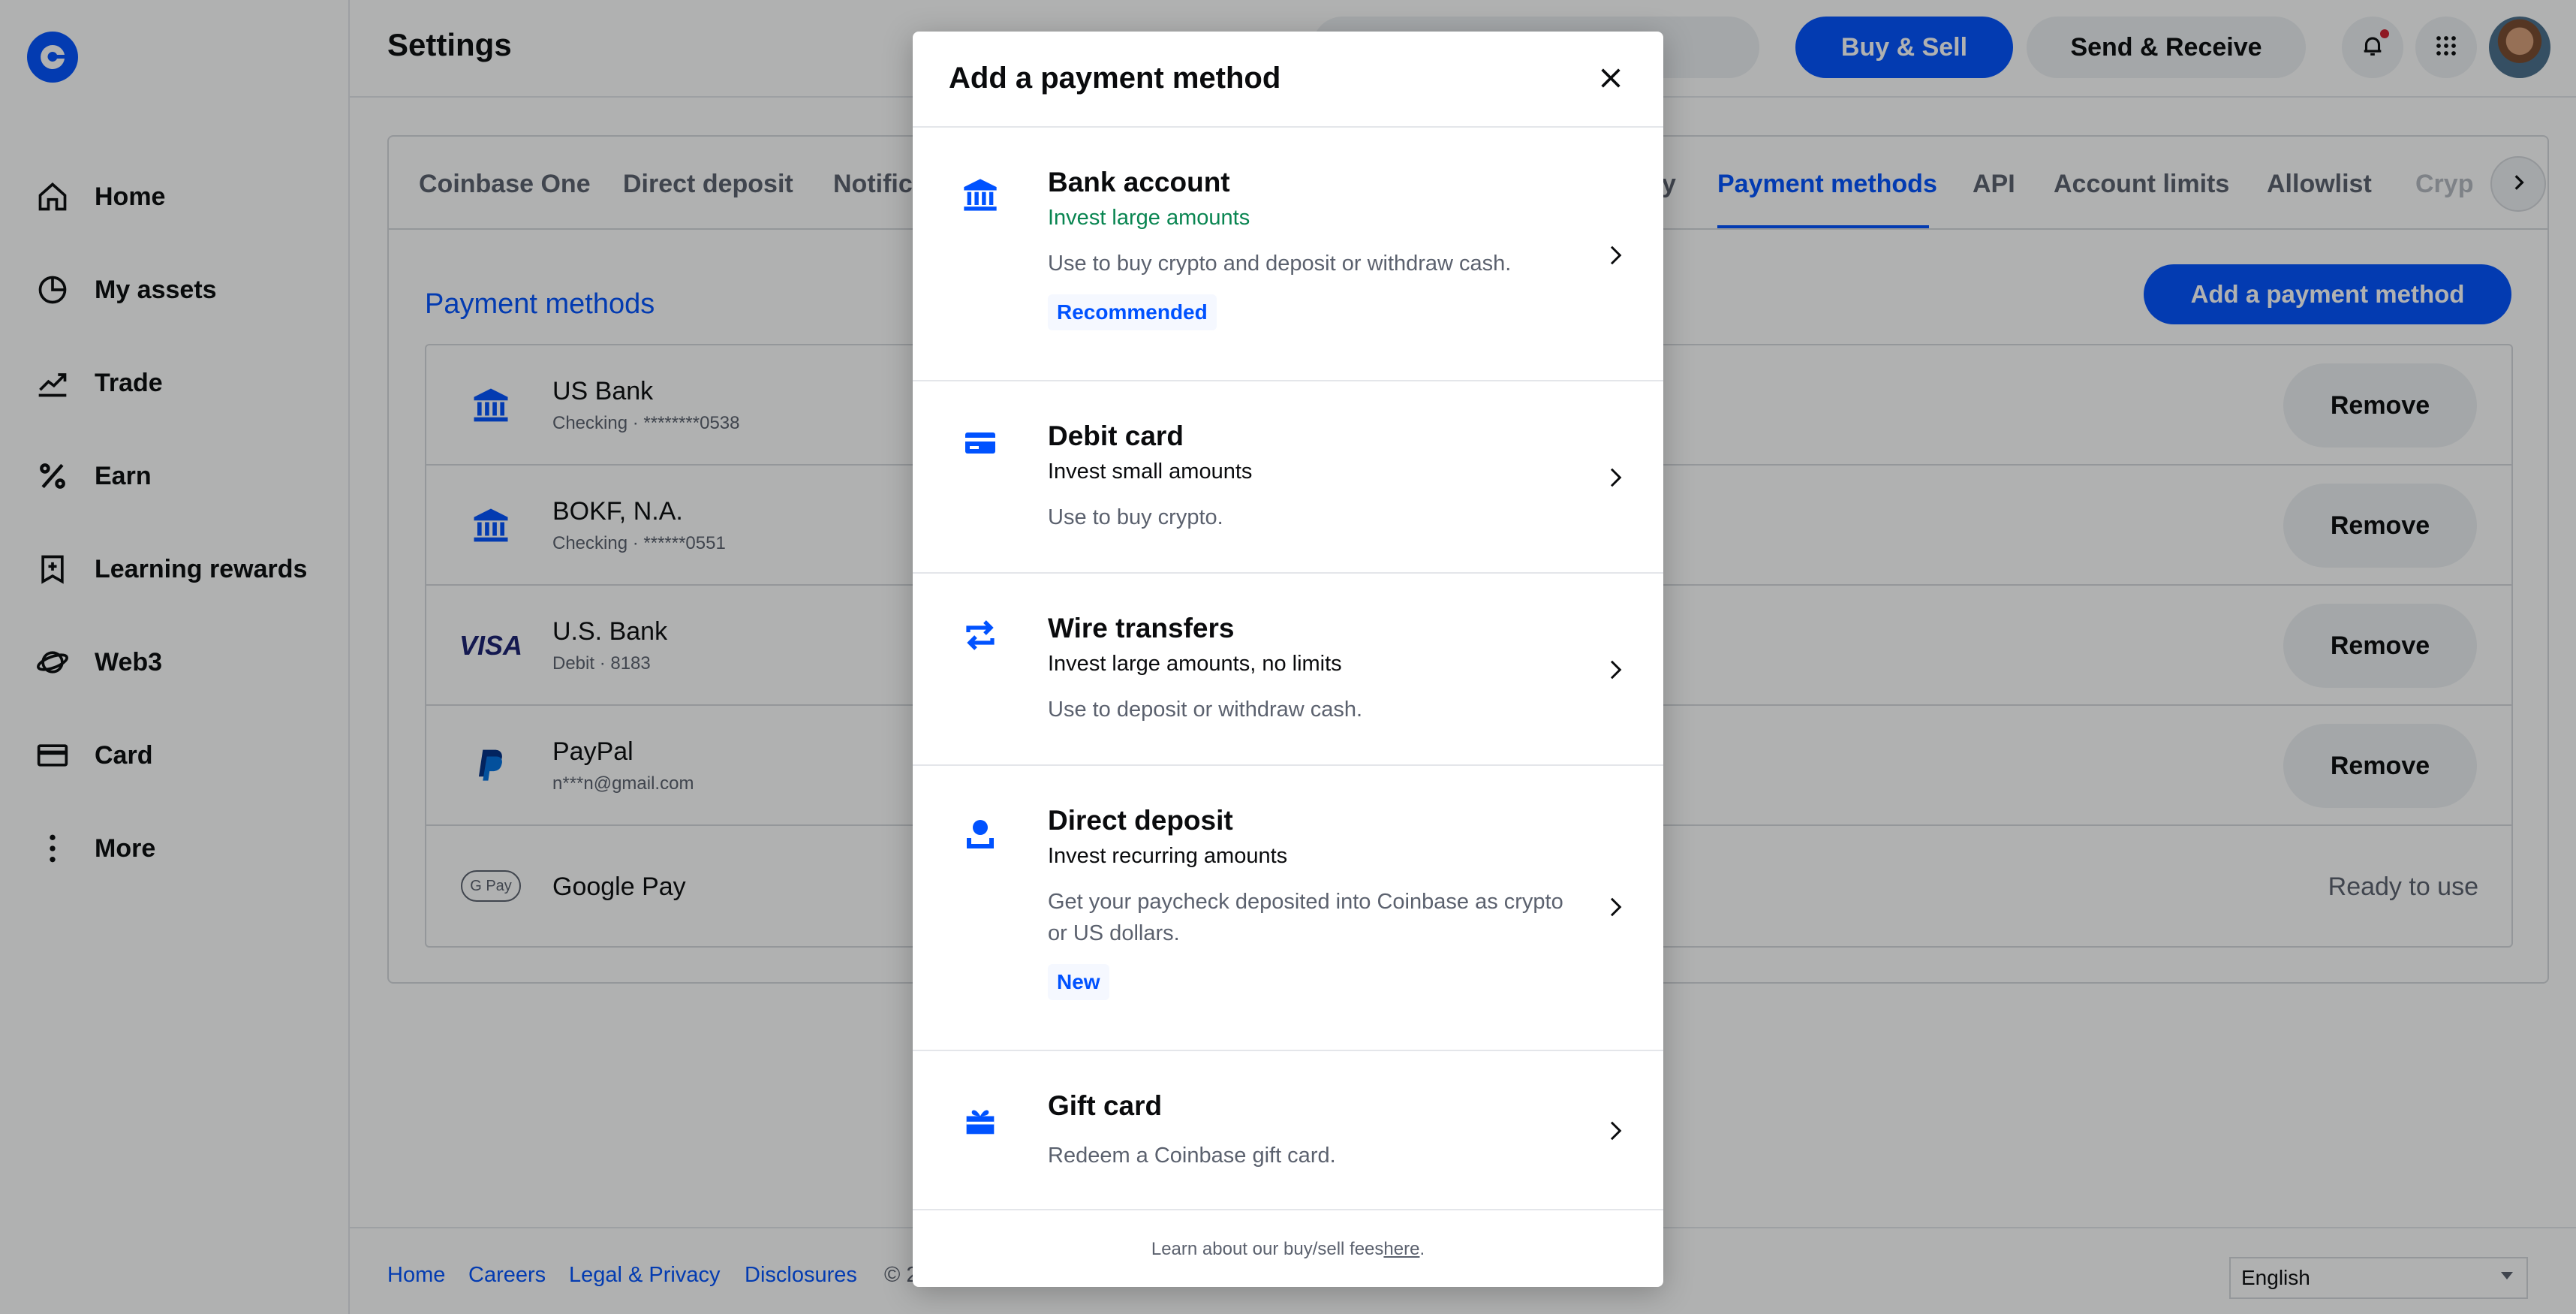  I want to click on option-gift-card: Gift card Redeem a Coinbase gift card., so click(1288, 1131).